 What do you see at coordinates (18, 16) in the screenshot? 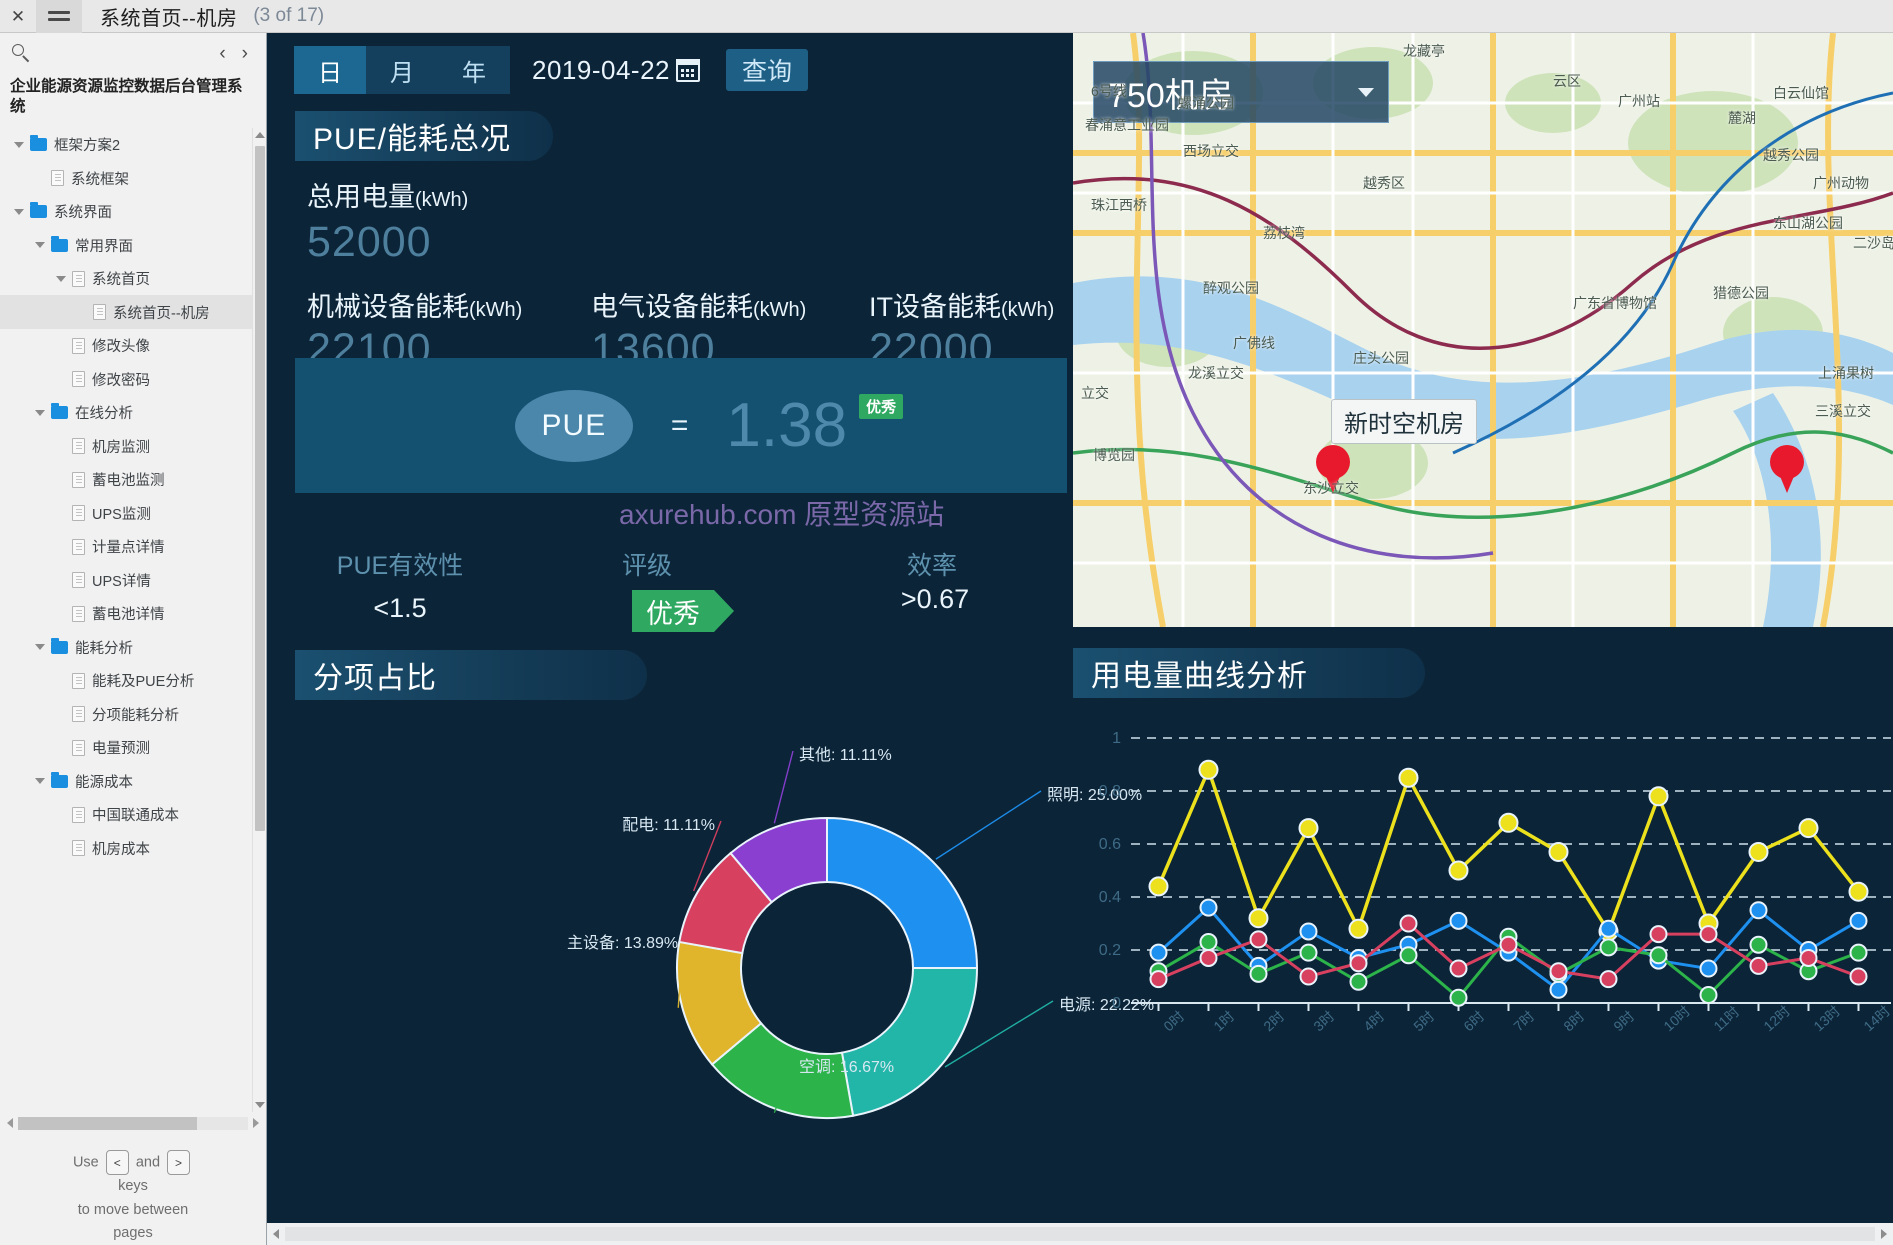
I see `close-icon: ✕` at bounding box center [18, 16].